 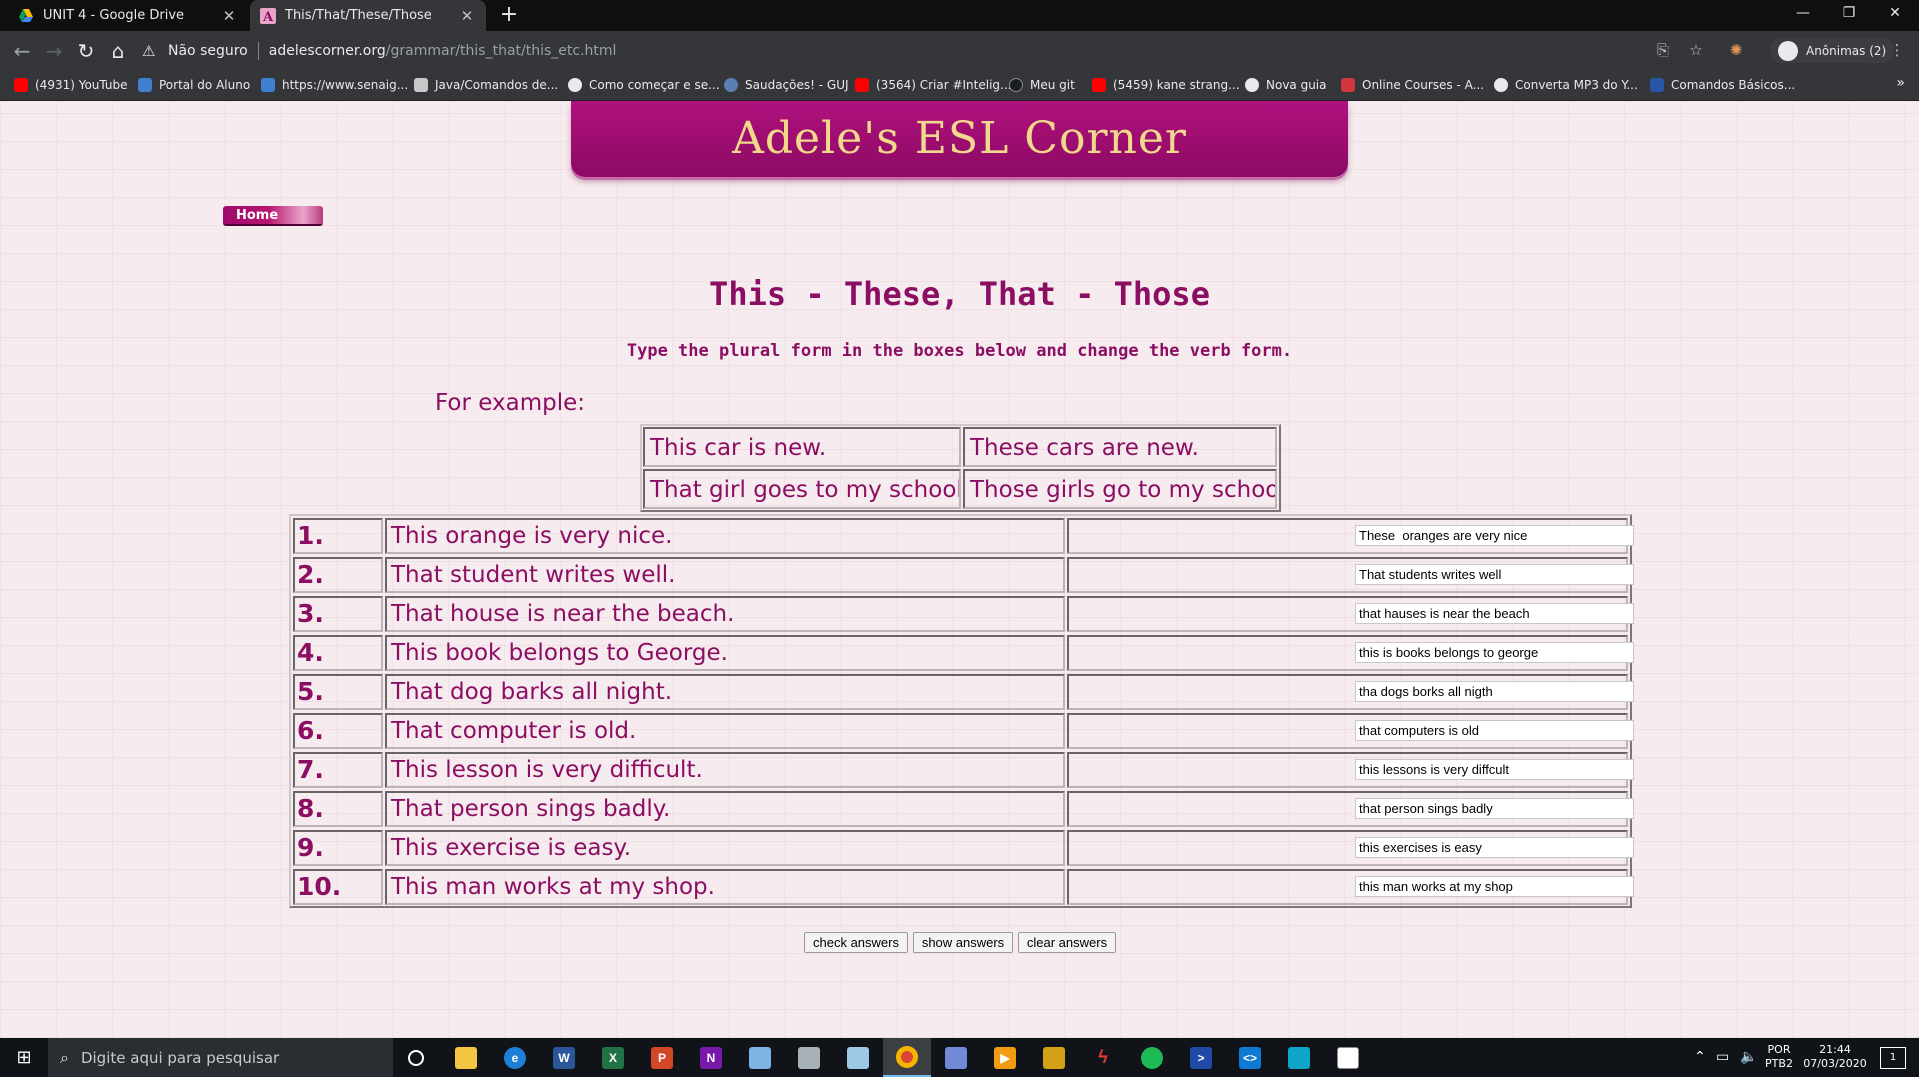 I want to click on discord-icon, so click(x=956, y=1057).